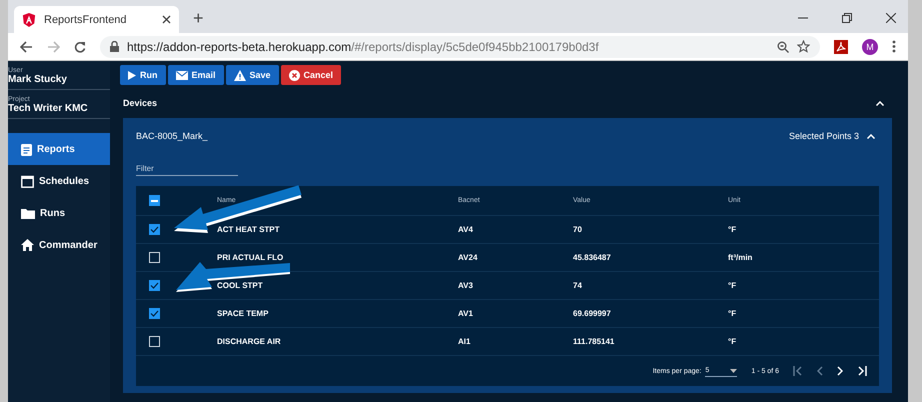 Image resolution: width=922 pixels, height=402 pixels. I want to click on table-cell-text: AV3, so click(466, 285).